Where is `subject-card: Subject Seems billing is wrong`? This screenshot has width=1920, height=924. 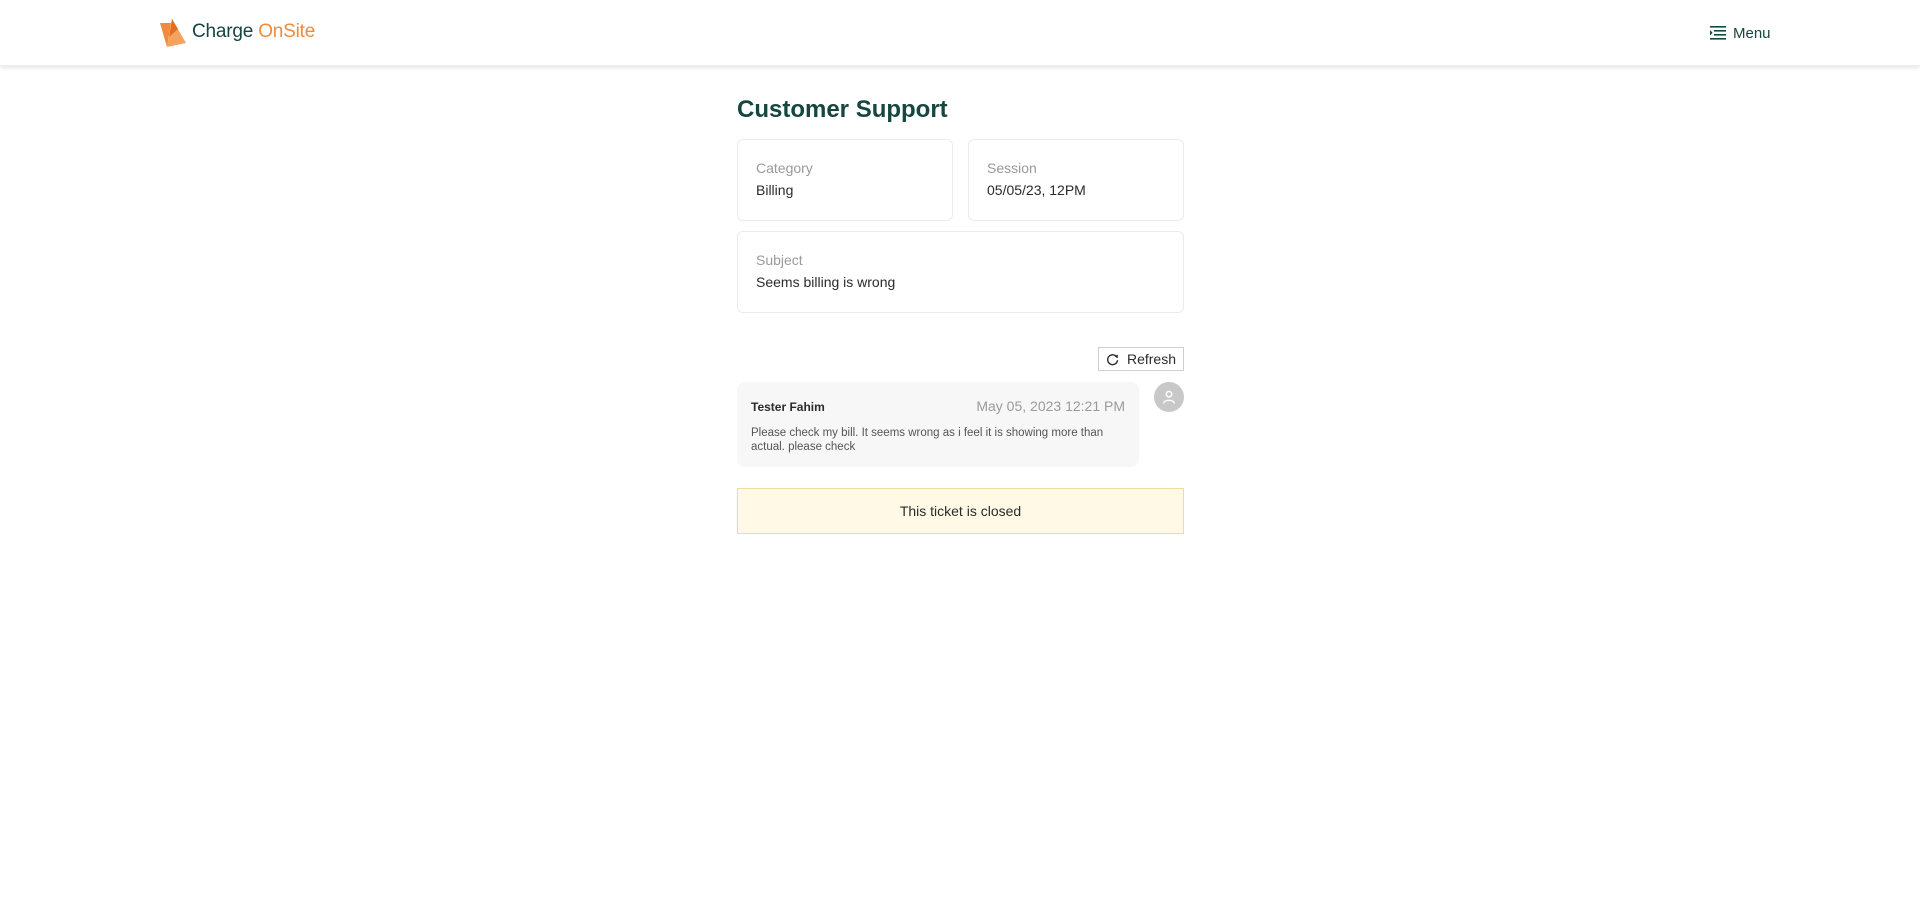
subject-card: Subject Seems billing is wrong is located at coordinates (960, 272).